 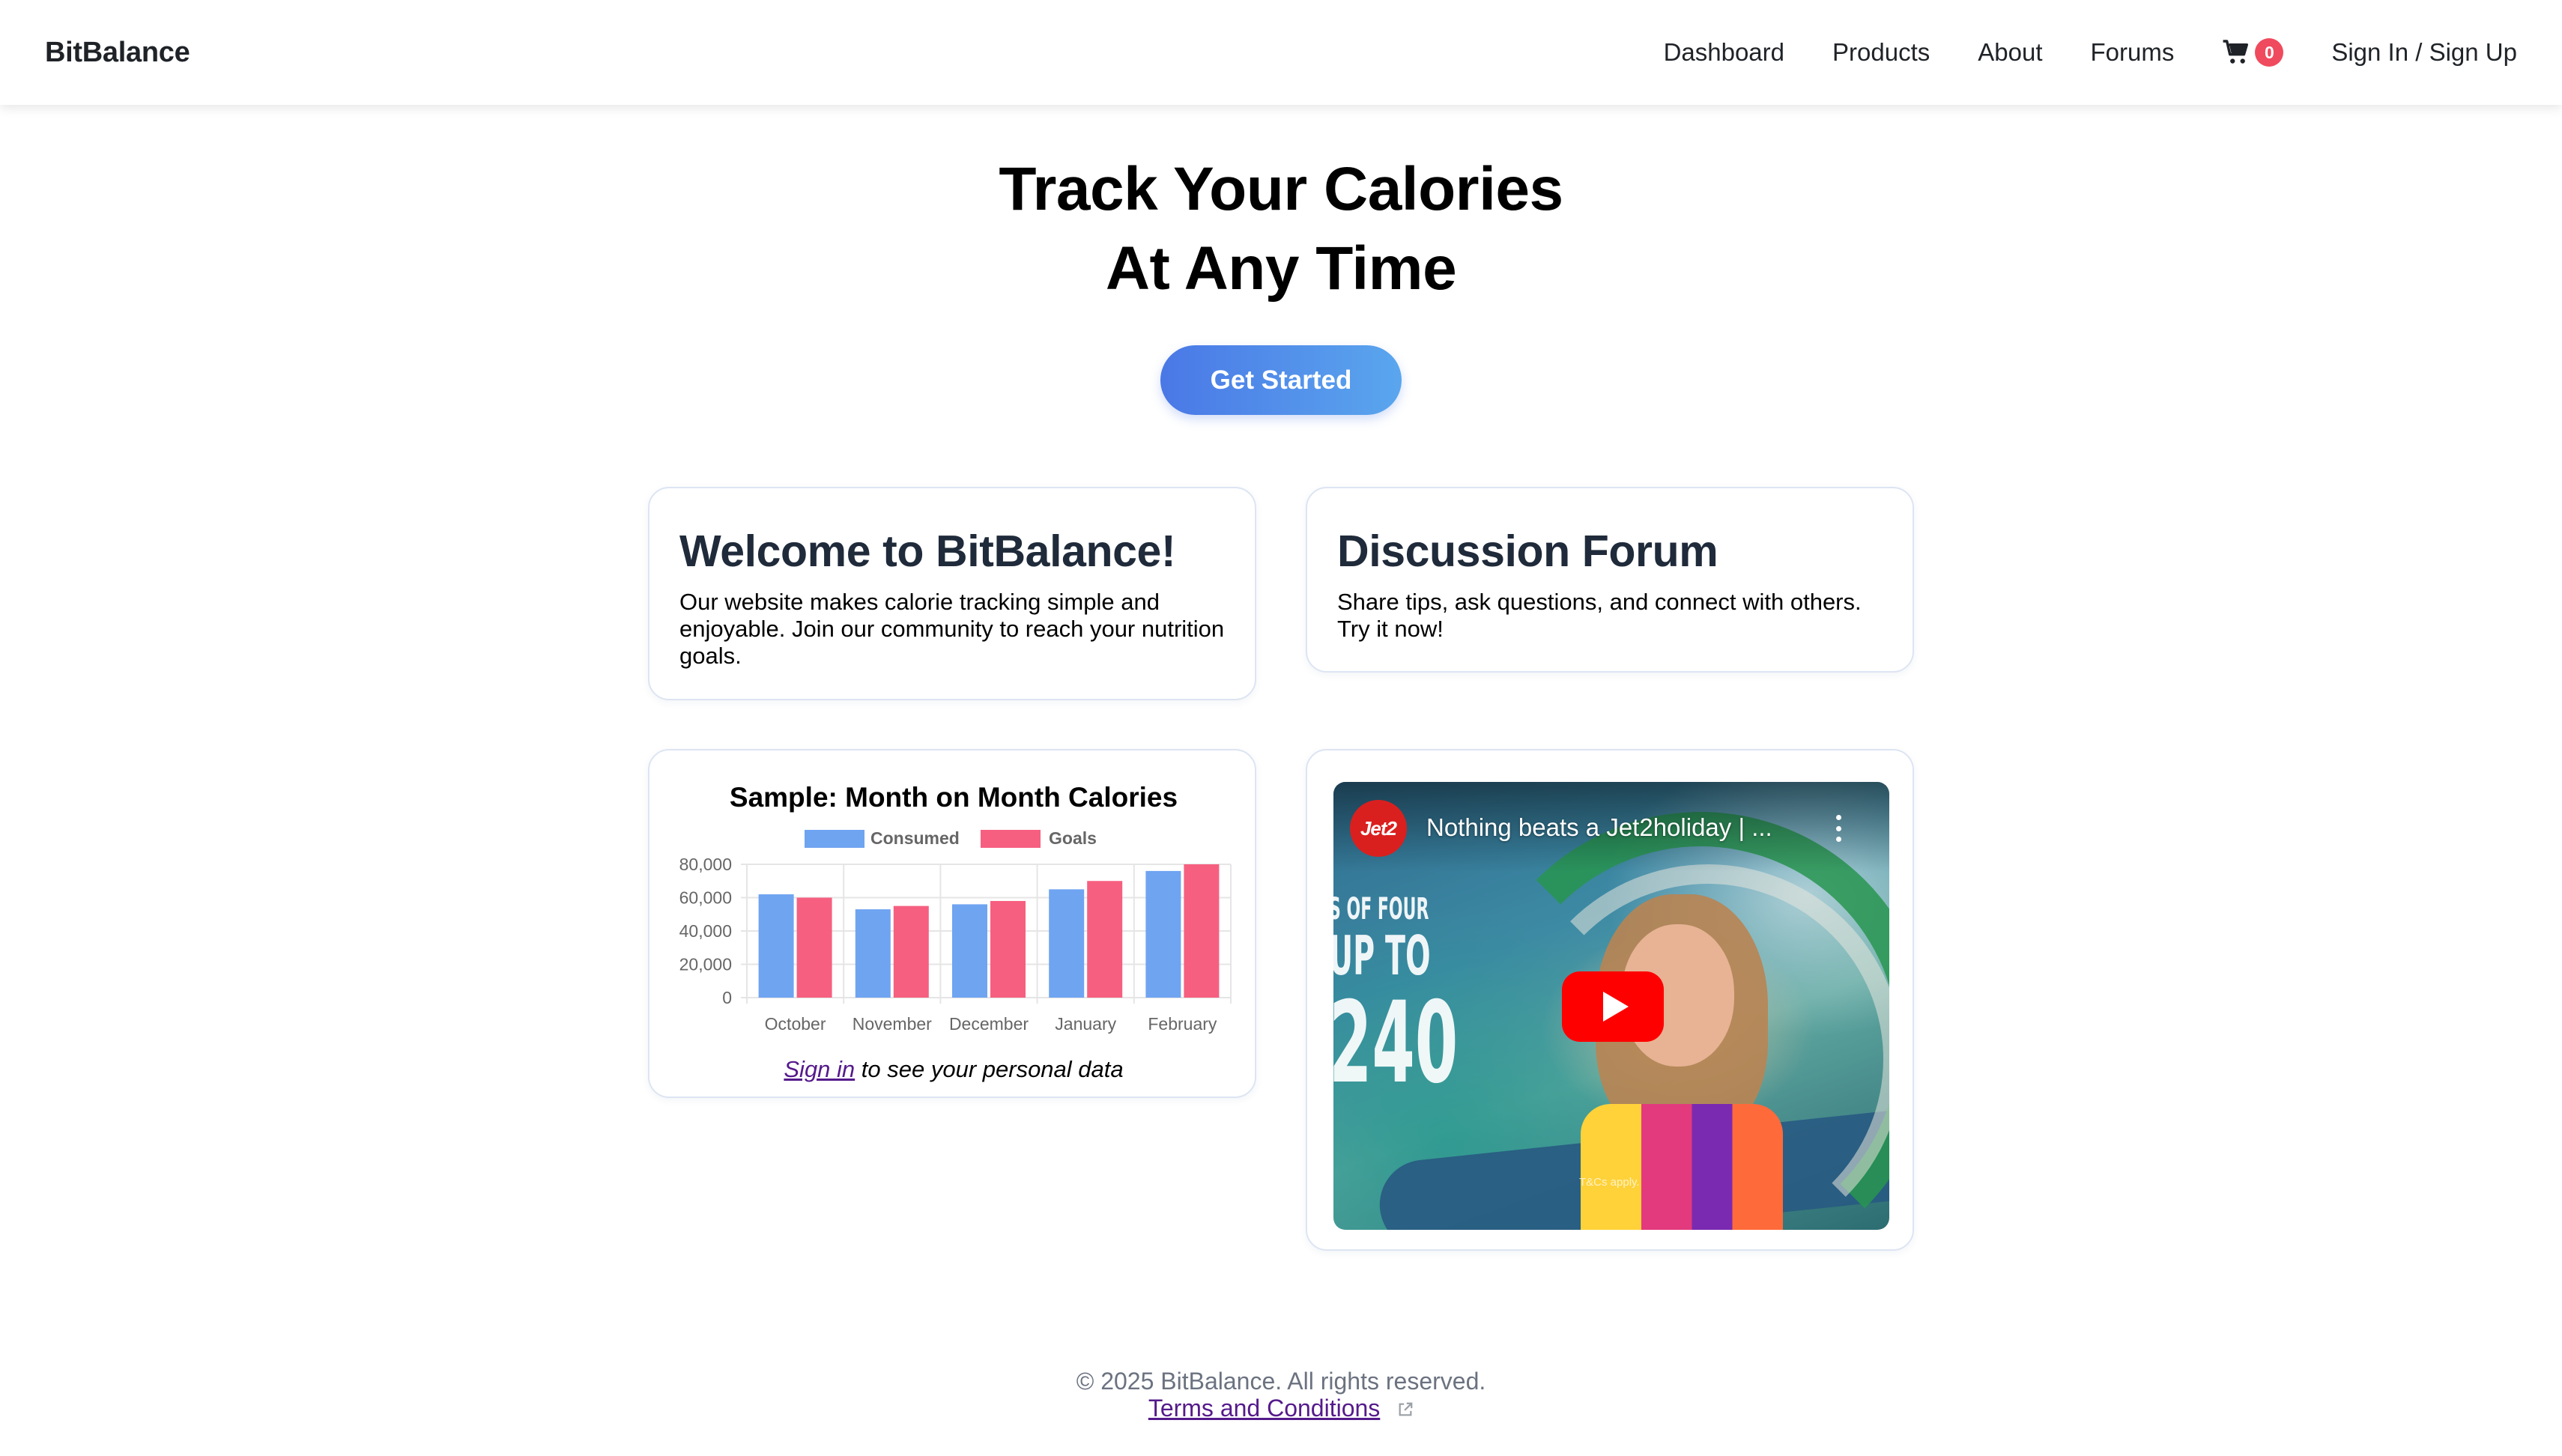 I want to click on external-link-icon, so click(x=1406, y=1409).